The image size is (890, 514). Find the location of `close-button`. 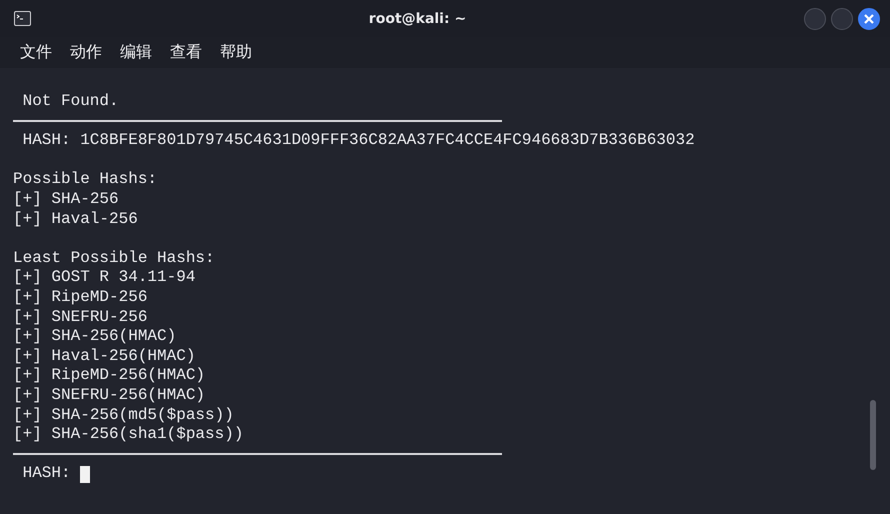

close-button is located at coordinates (869, 19).